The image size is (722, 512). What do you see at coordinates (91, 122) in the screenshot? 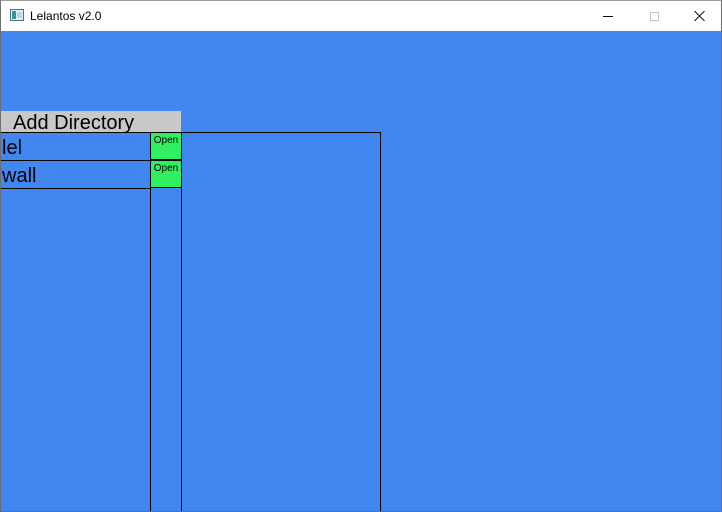
I see `add-directory-button: Add Directory` at bounding box center [91, 122].